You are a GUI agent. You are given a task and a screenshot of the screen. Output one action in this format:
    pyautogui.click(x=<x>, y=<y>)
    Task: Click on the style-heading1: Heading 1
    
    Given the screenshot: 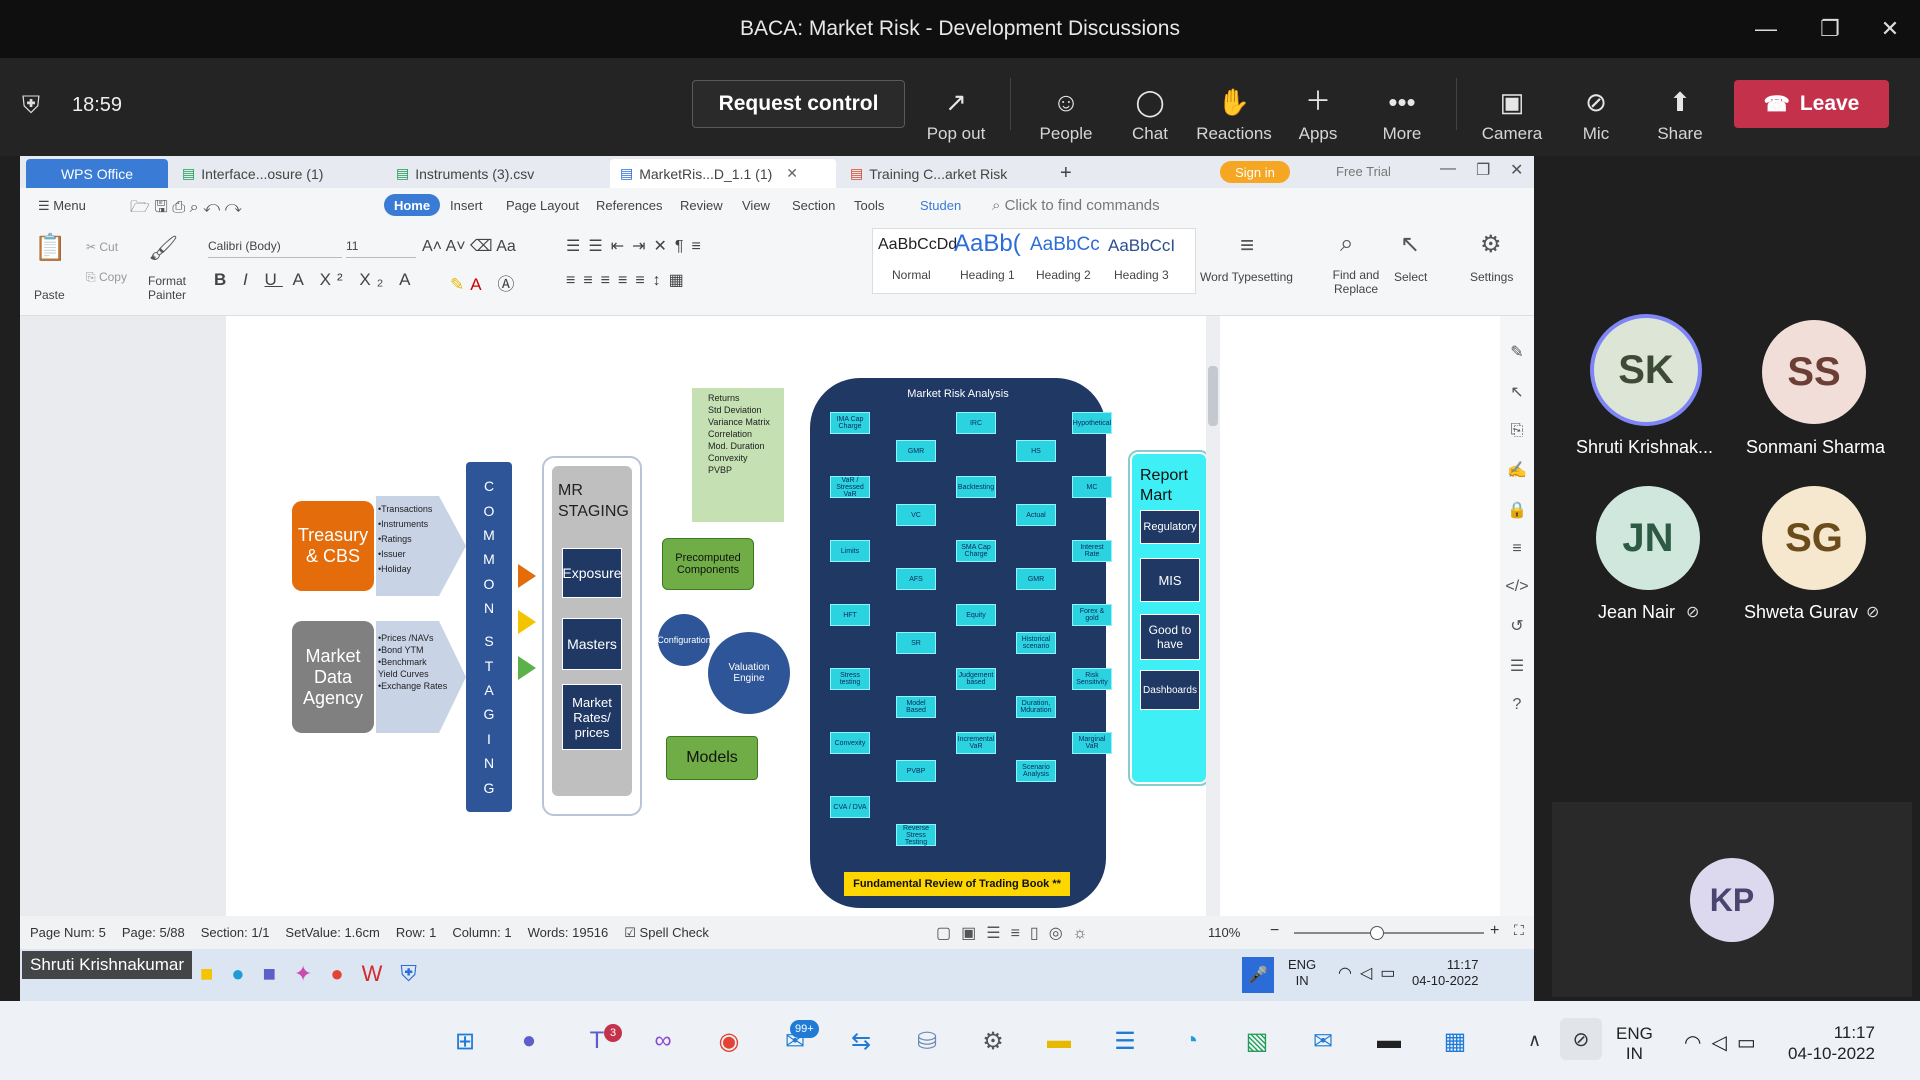 What is the action you would take?
    pyautogui.click(x=987, y=275)
    